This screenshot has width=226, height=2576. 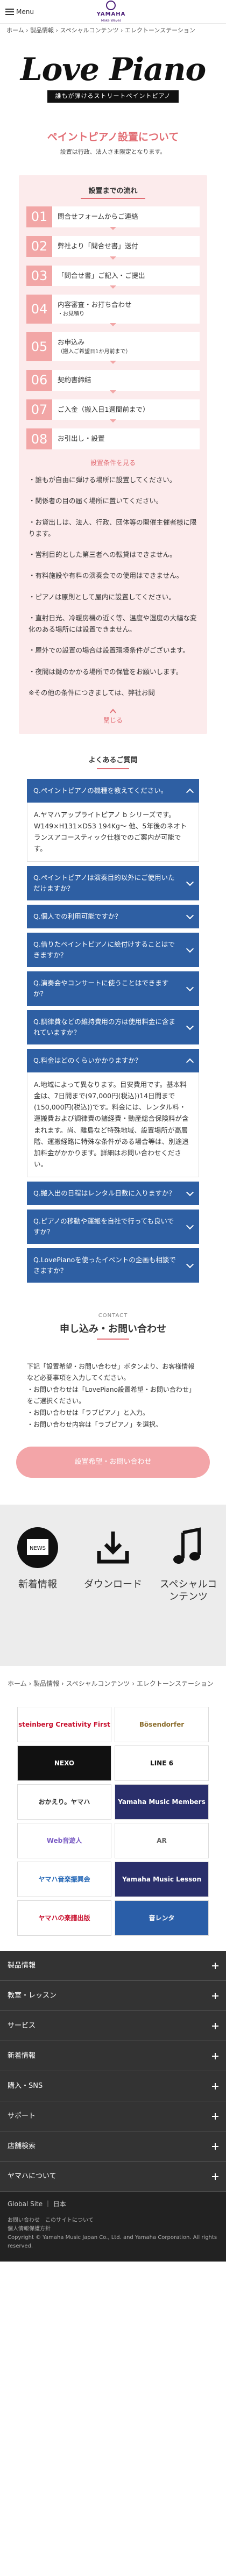 What do you see at coordinates (162, 1802) in the screenshot?
I see `partner-banner: Yamaha Music Members` at bounding box center [162, 1802].